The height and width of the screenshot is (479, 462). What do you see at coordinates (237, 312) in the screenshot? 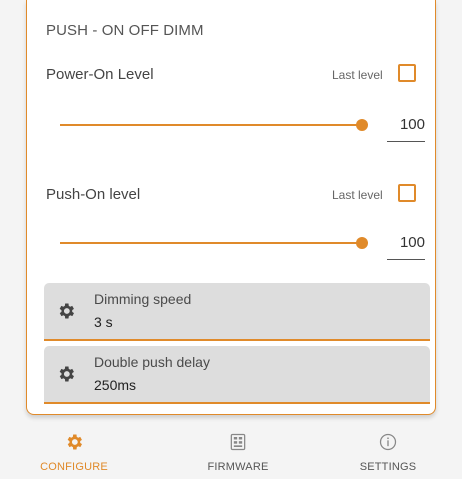
I see `dimming-speed-field: Dimming speed 3 s` at bounding box center [237, 312].